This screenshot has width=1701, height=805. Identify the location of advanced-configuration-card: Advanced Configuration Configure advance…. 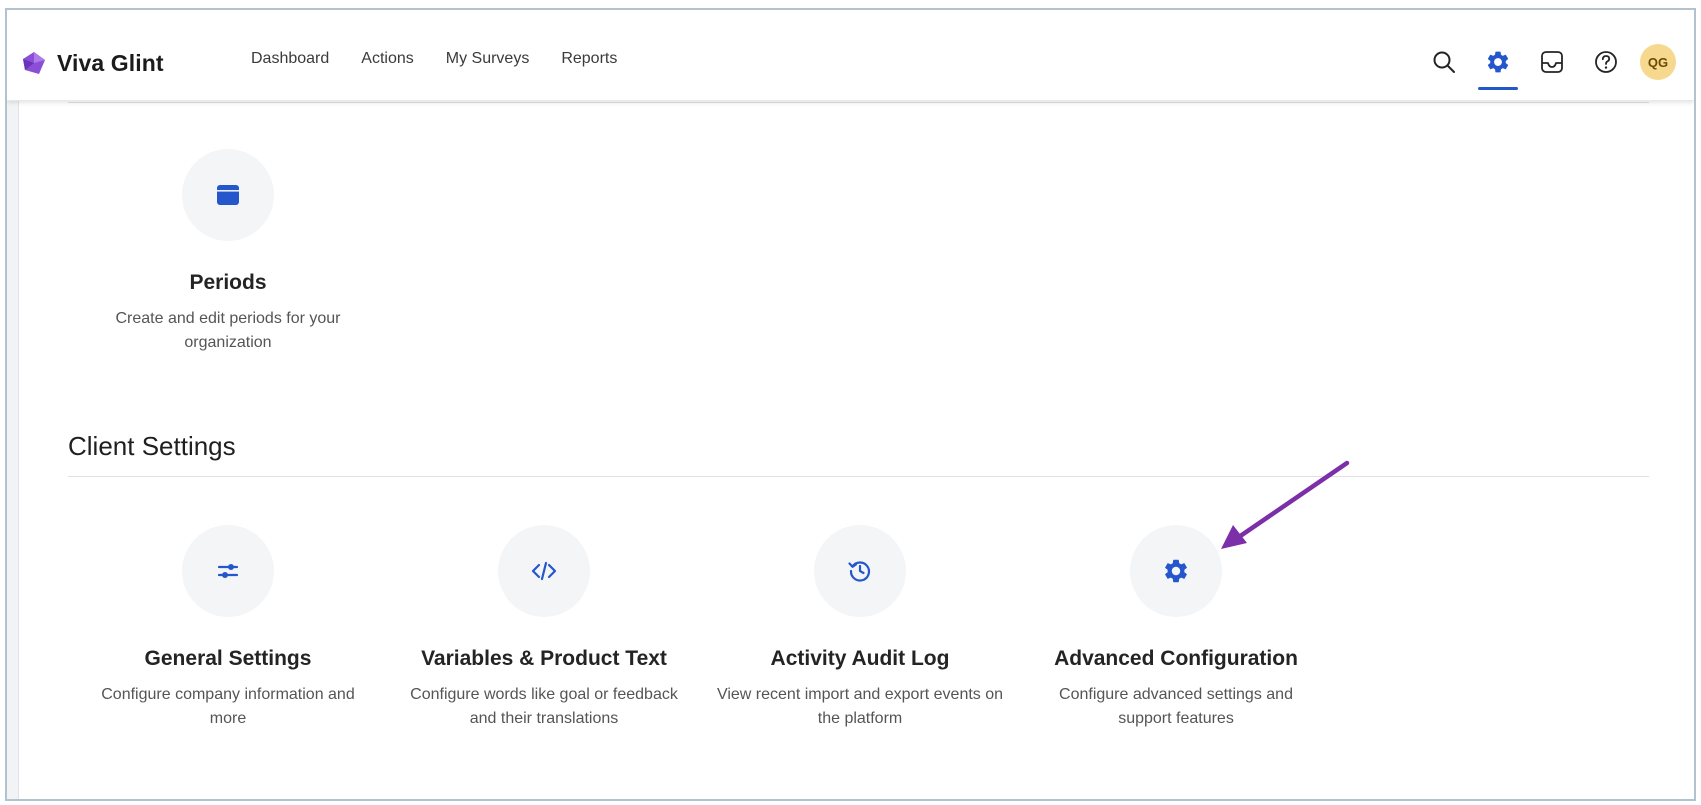
(1176, 628).